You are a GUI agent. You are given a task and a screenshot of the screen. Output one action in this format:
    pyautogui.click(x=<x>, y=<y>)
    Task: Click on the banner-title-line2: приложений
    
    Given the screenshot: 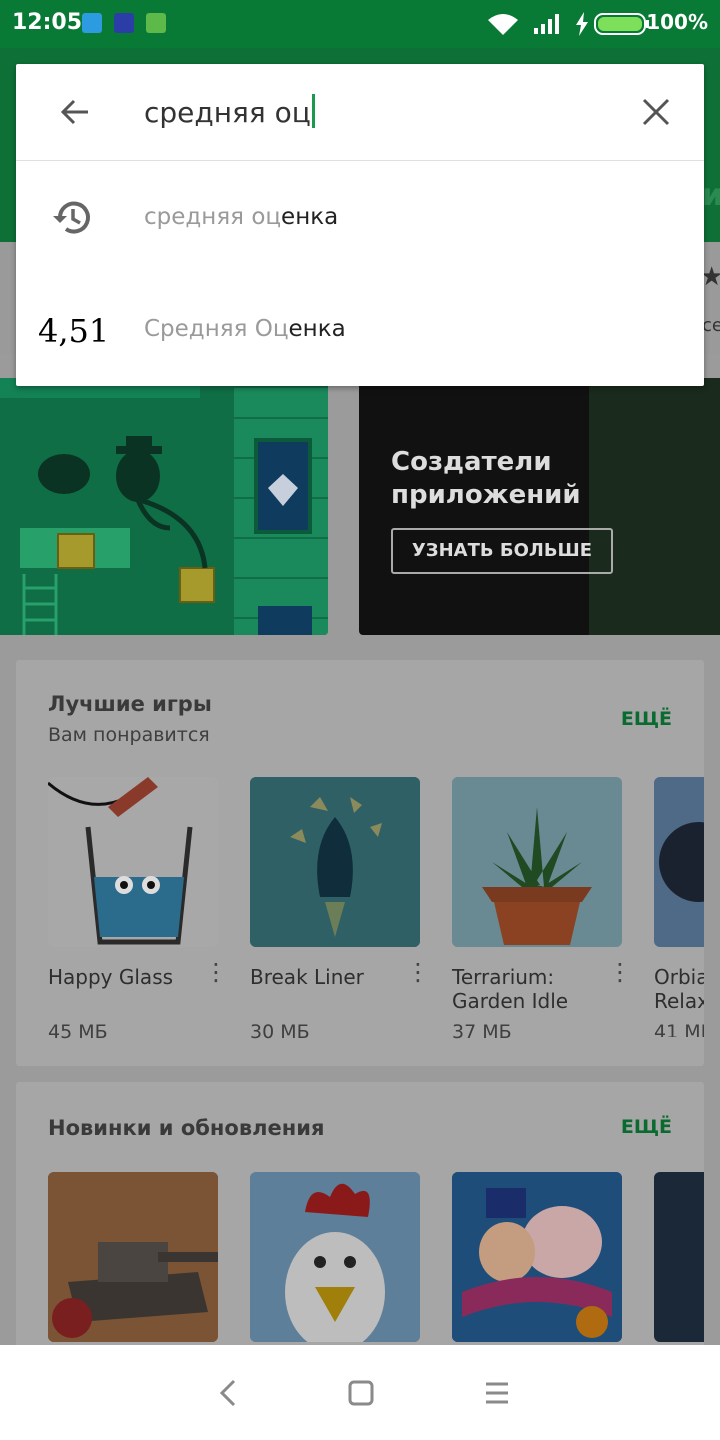 What is the action you would take?
    pyautogui.click(x=486, y=495)
    